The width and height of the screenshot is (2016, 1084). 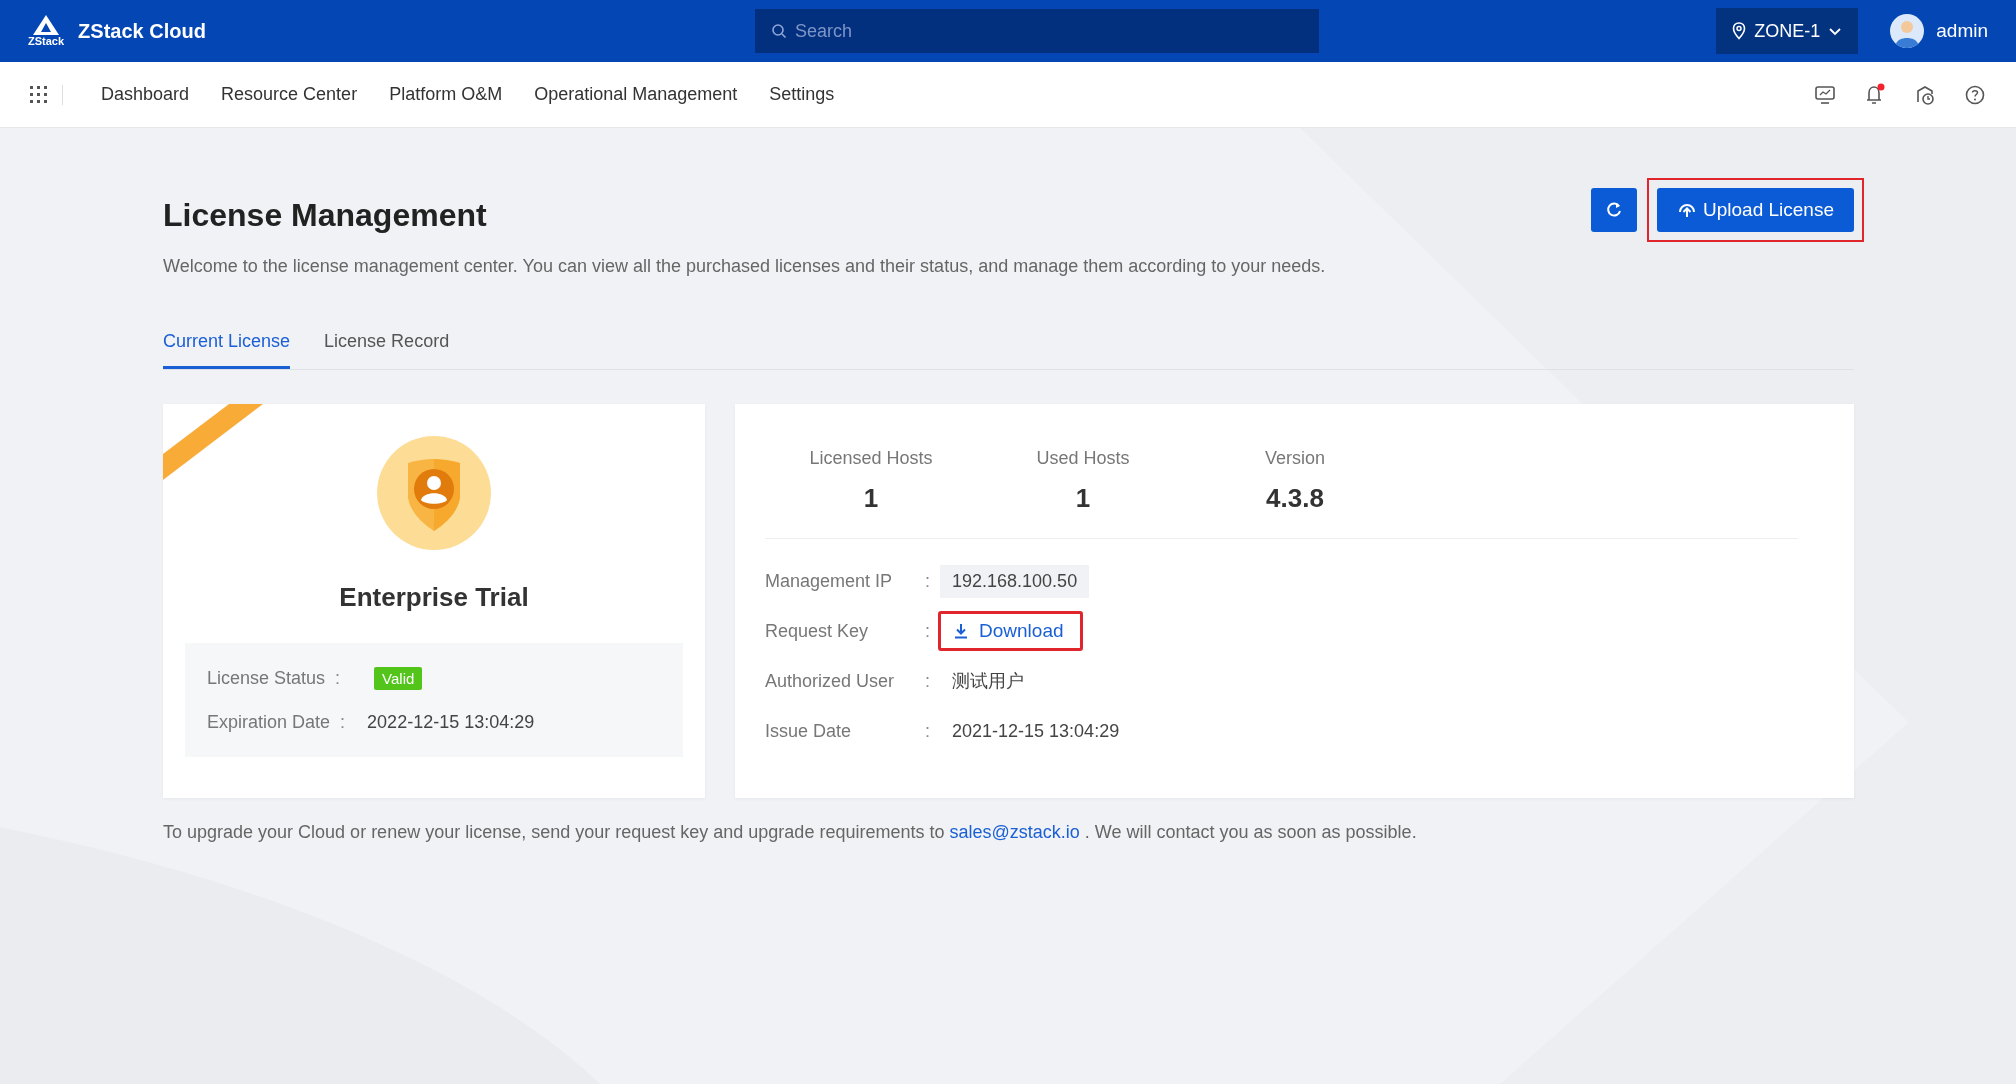 What do you see at coordinates (387, 350) in the screenshot?
I see `tab: License Record` at bounding box center [387, 350].